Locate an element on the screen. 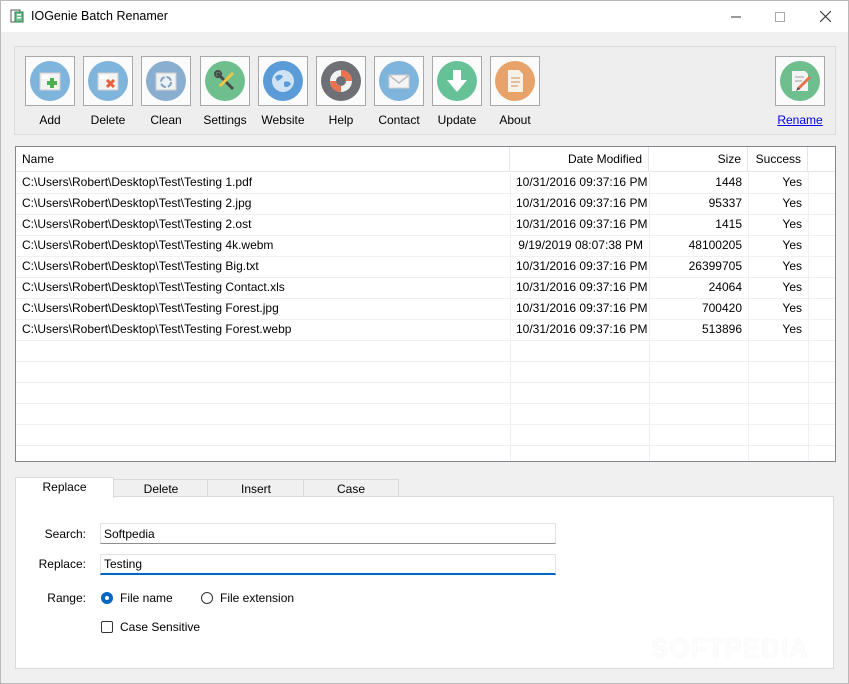 The width and height of the screenshot is (849, 684). replace-label: Replace: is located at coordinates (62, 564).